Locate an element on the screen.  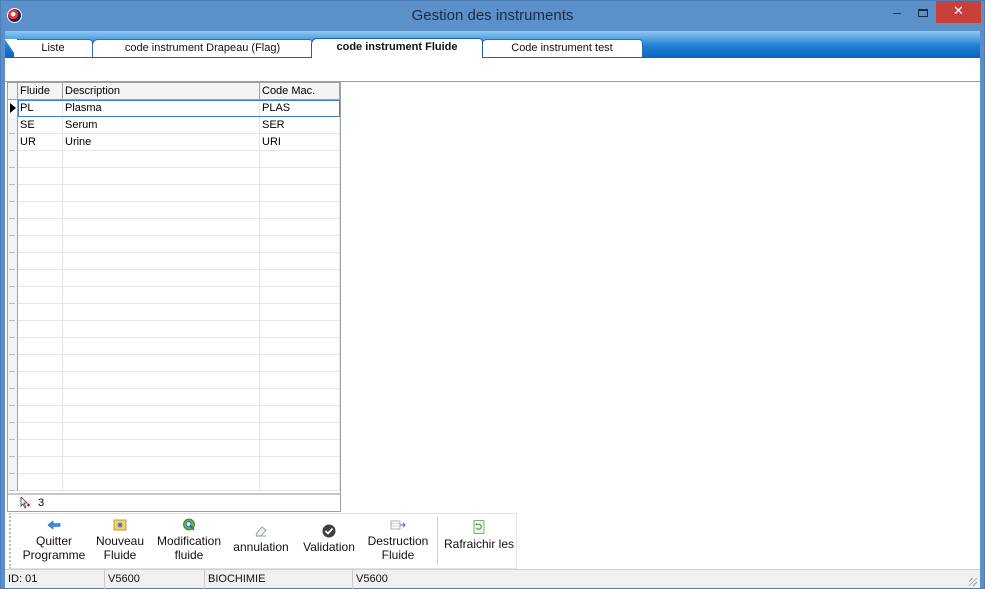
cancel-button: annulation is located at coordinates (261, 541).